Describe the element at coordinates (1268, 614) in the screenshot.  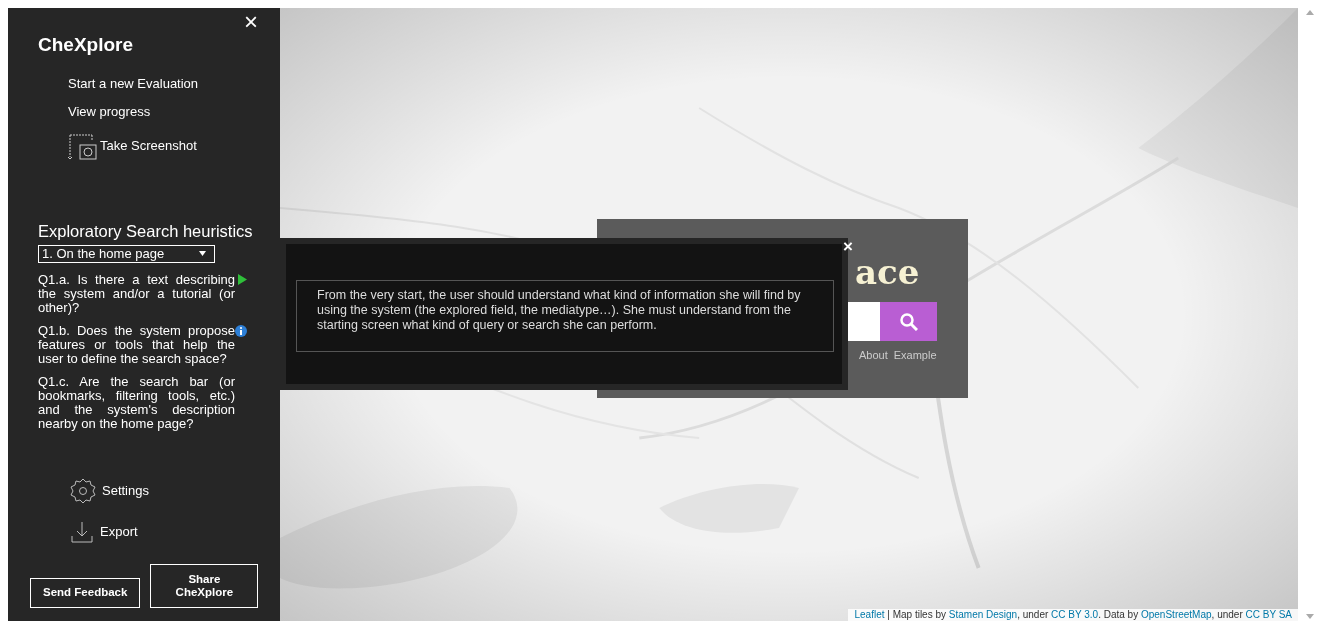
I see `attribution-link: CC BY SA` at that location.